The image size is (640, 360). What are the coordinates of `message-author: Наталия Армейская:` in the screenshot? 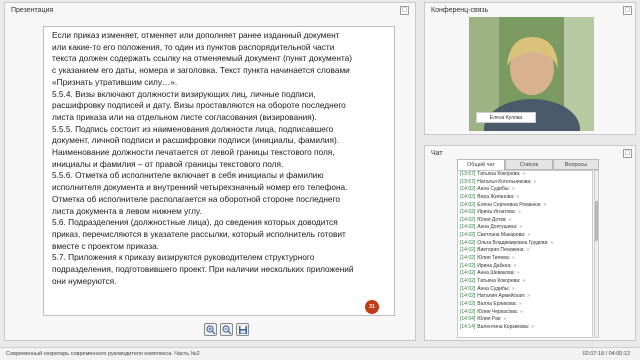 It's located at (501, 296).